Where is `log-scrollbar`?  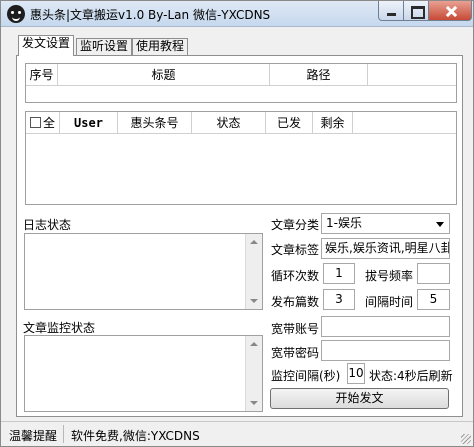 log-scrollbar is located at coordinates (253, 271).